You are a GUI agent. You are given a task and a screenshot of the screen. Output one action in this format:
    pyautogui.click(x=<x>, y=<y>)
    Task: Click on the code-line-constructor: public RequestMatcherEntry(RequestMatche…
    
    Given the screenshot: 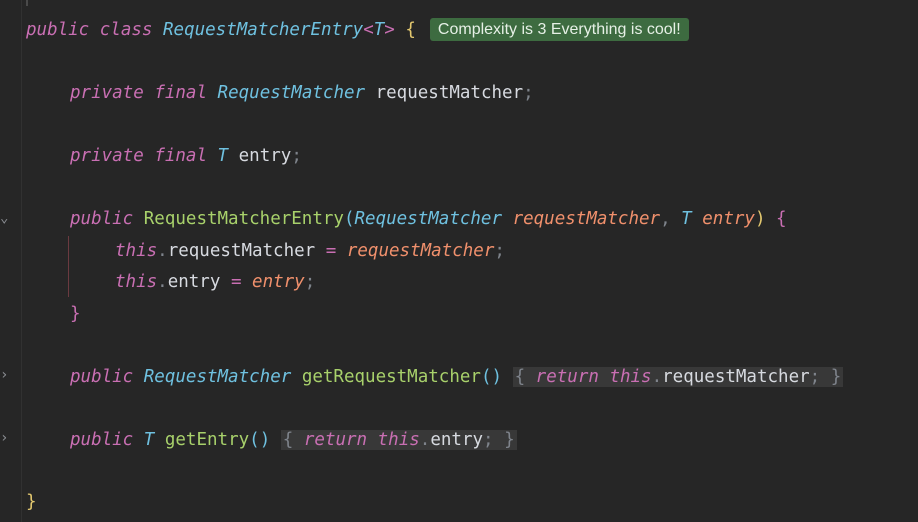 What is the action you would take?
    pyautogui.click(x=428, y=219)
    